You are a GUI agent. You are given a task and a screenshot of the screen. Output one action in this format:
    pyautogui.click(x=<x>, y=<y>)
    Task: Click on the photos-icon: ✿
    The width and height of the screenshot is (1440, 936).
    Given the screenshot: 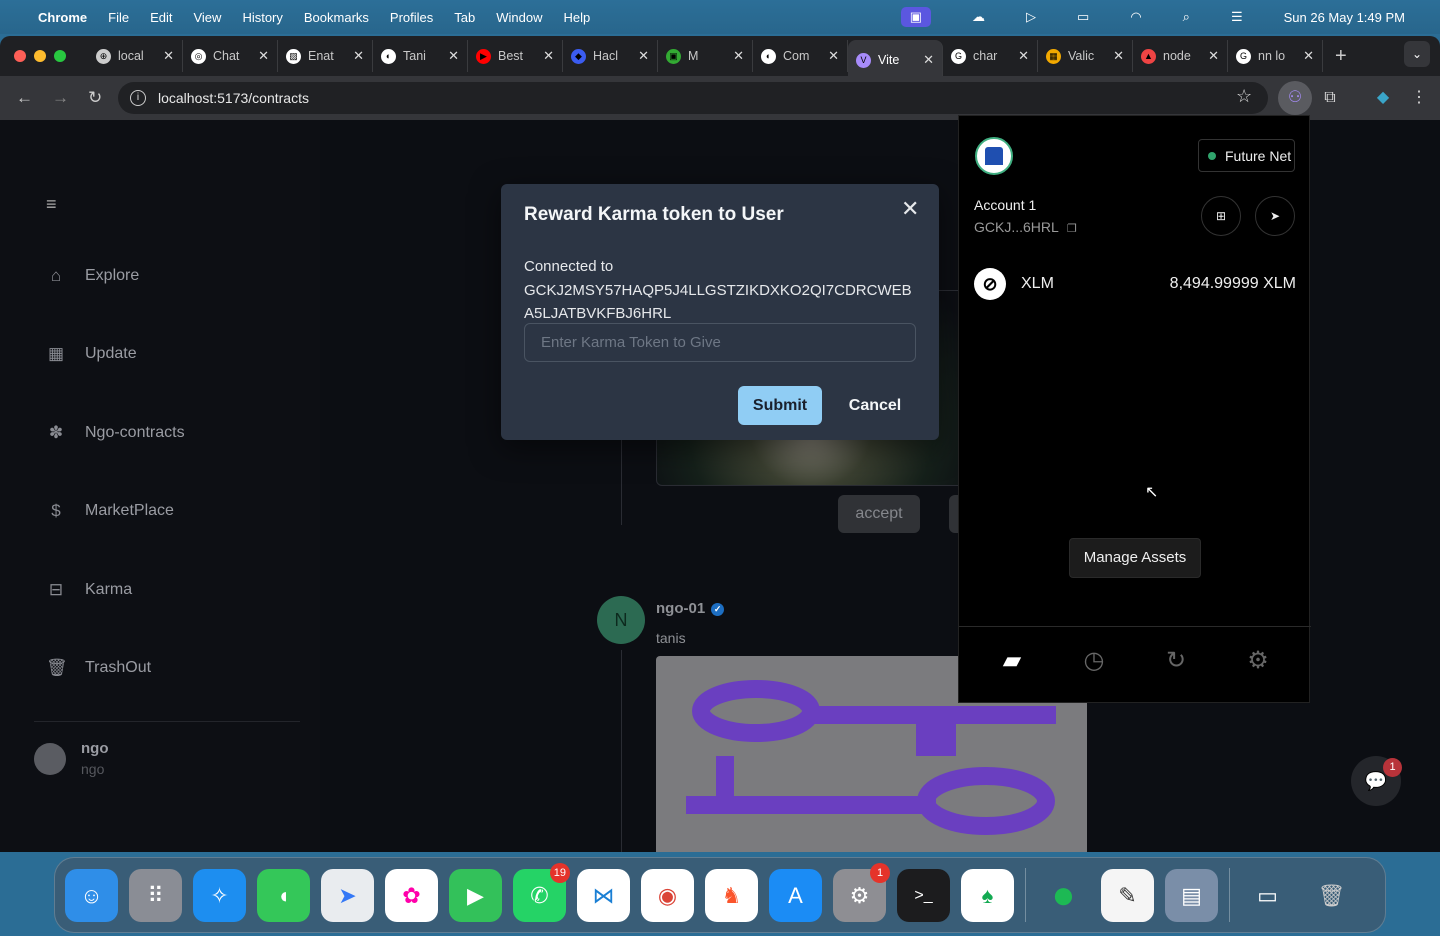 What is the action you would take?
    pyautogui.click(x=411, y=895)
    